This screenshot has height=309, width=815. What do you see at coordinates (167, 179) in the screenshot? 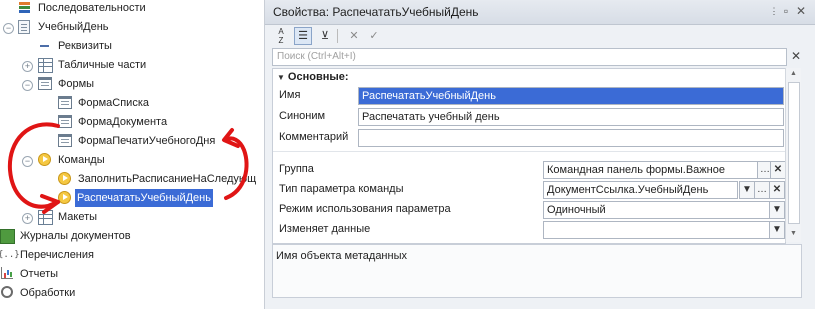
I see `tree-item-label: ЗаполнитьРасписаниеНаСледующ` at bounding box center [167, 179].